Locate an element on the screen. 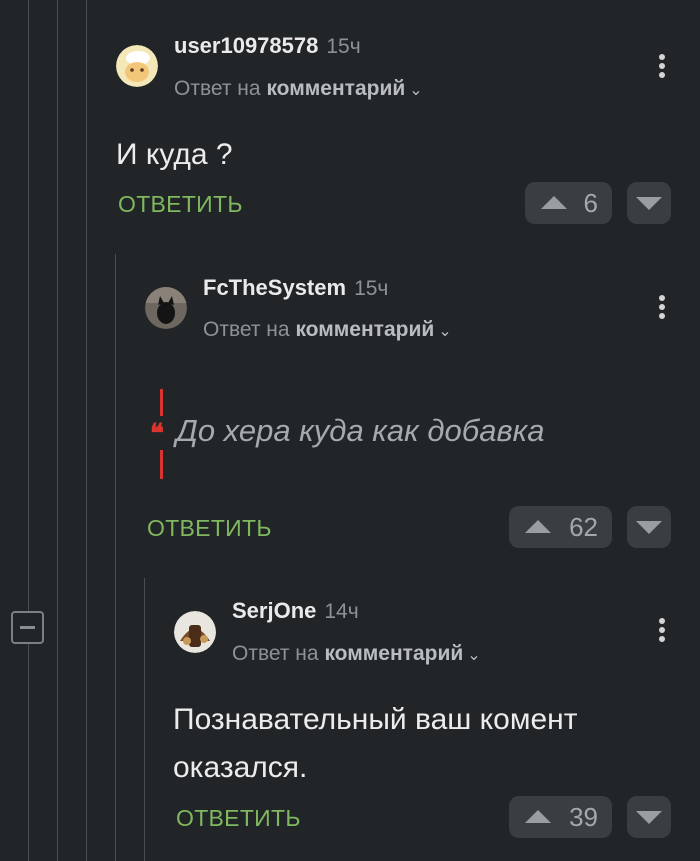 The image size is (700, 861). author-name: user10978578 15ч is located at coordinates (267, 46).